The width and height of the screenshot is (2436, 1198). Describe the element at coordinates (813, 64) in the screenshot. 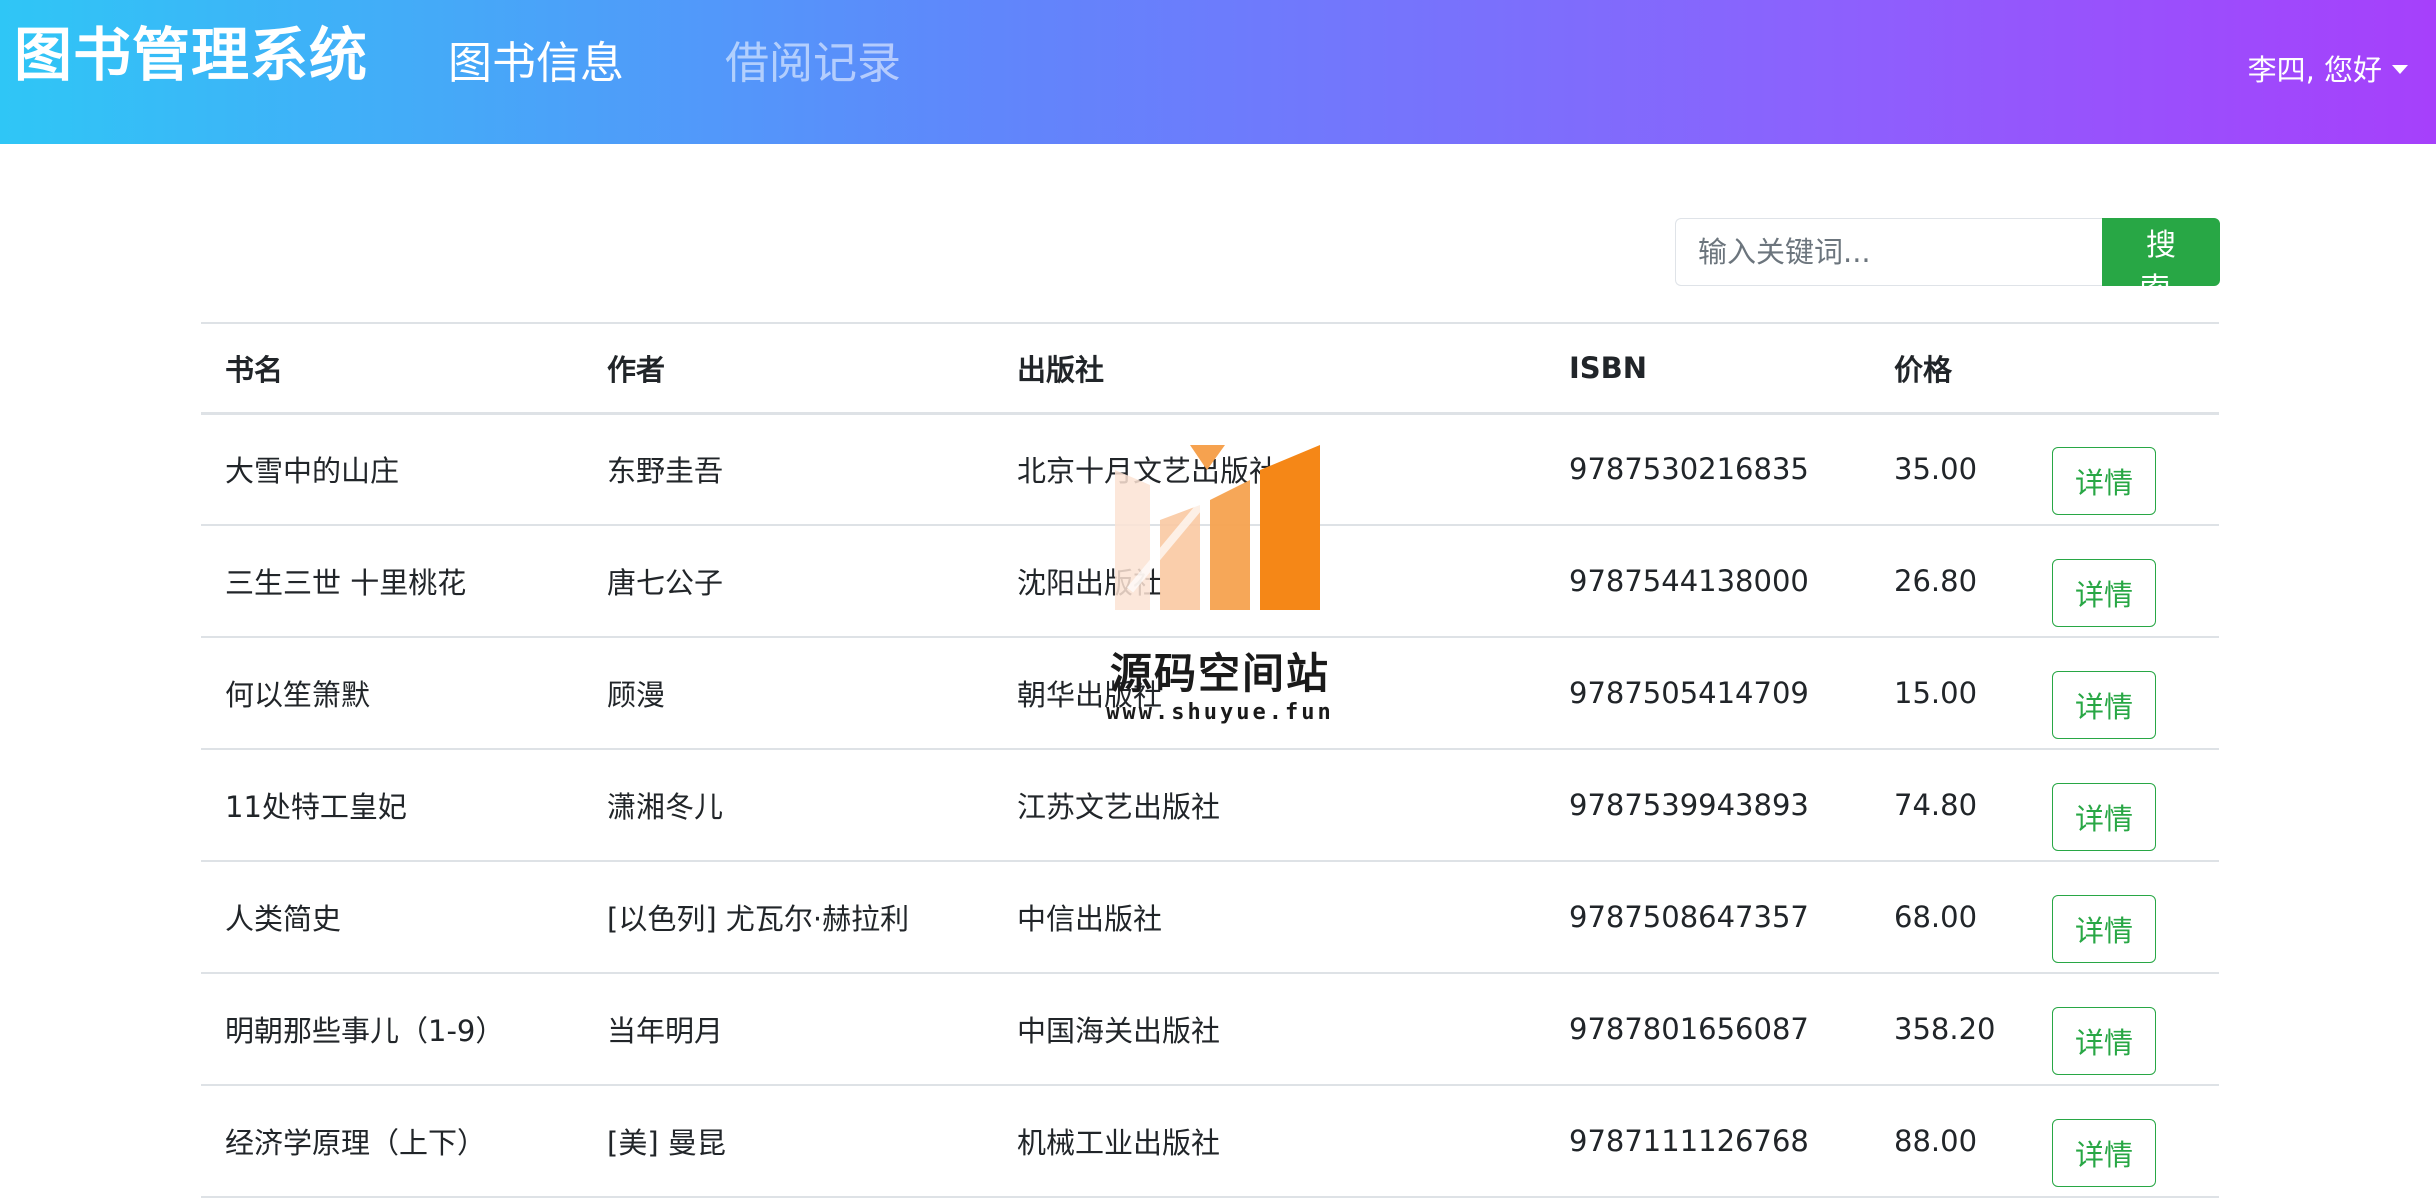

I see `nav-borrow-records: 借阅记录` at that location.